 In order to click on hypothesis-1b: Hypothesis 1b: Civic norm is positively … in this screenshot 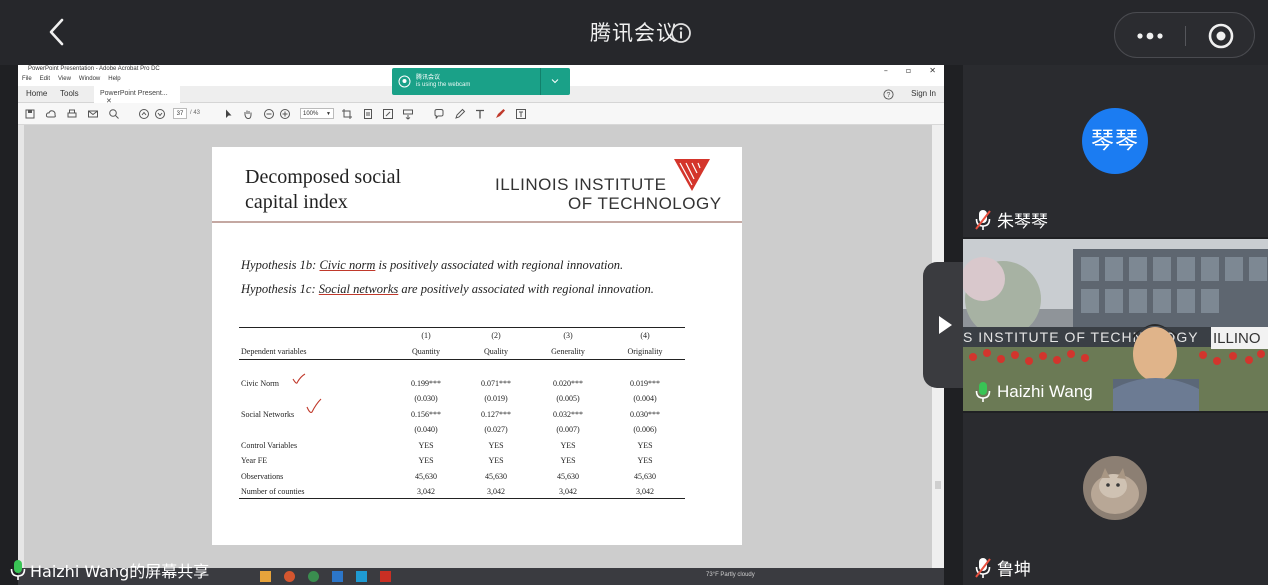, I will do `click(432, 265)`.